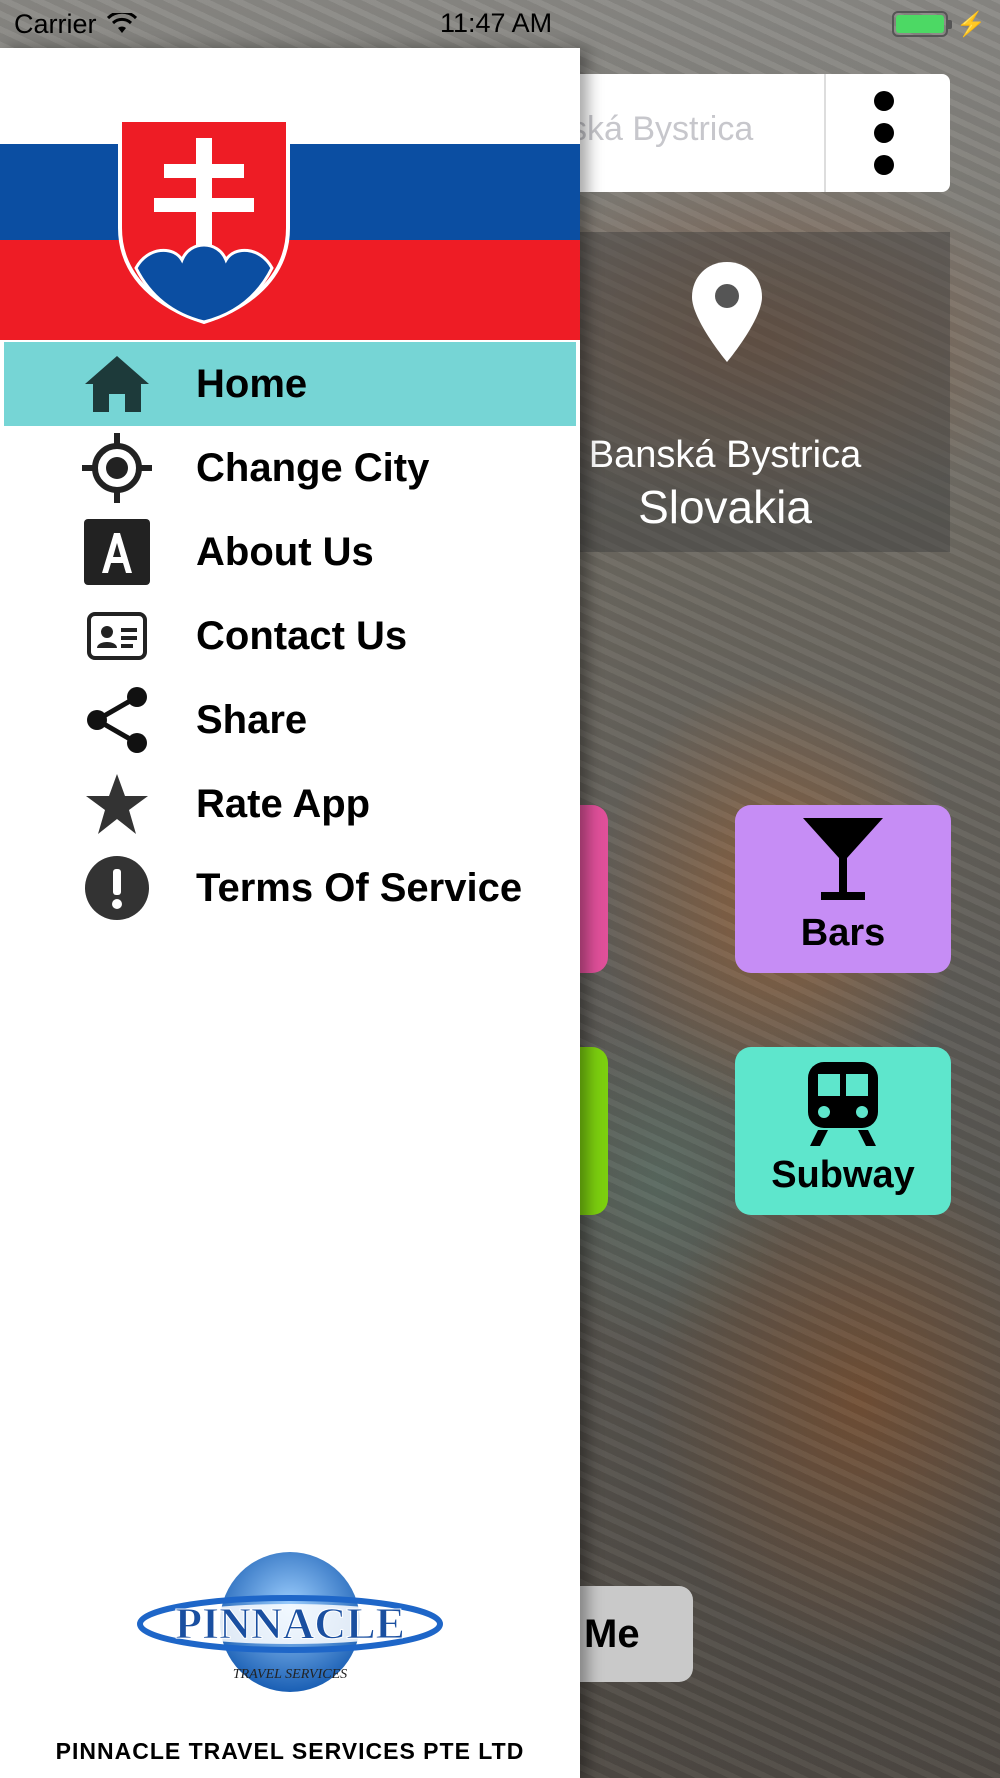 This screenshot has width=1000, height=1778. What do you see at coordinates (843, 1104) in the screenshot?
I see `train-icon` at bounding box center [843, 1104].